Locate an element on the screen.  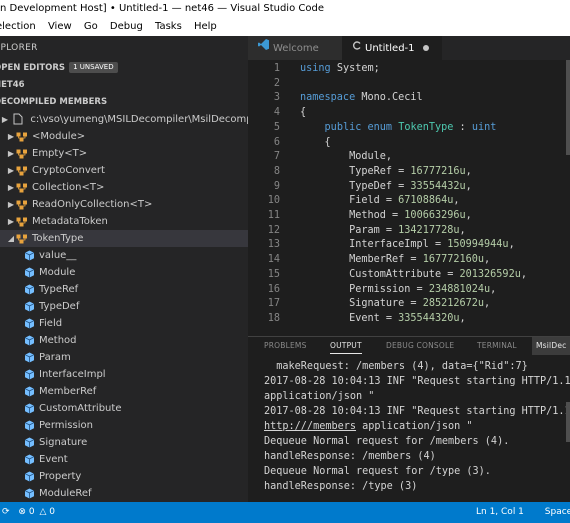
chevron-down-icon: ◢ is located at coordinates (11, 238).